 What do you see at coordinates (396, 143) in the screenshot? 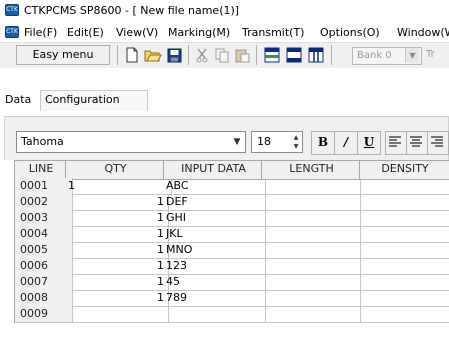
I see `align-left-icon` at bounding box center [396, 143].